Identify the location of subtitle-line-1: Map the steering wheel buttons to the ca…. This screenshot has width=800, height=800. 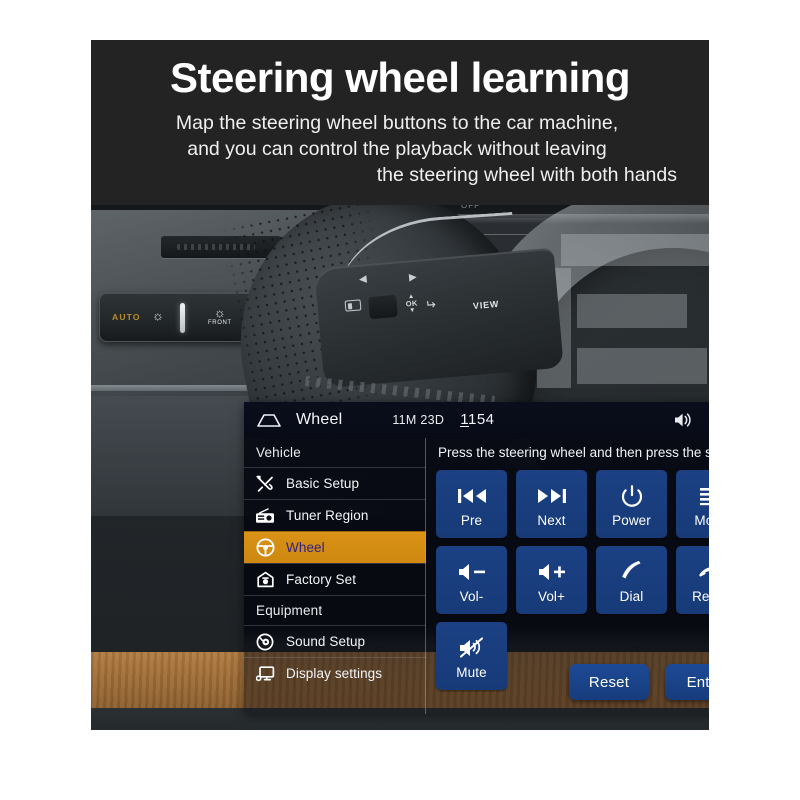
(397, 123).